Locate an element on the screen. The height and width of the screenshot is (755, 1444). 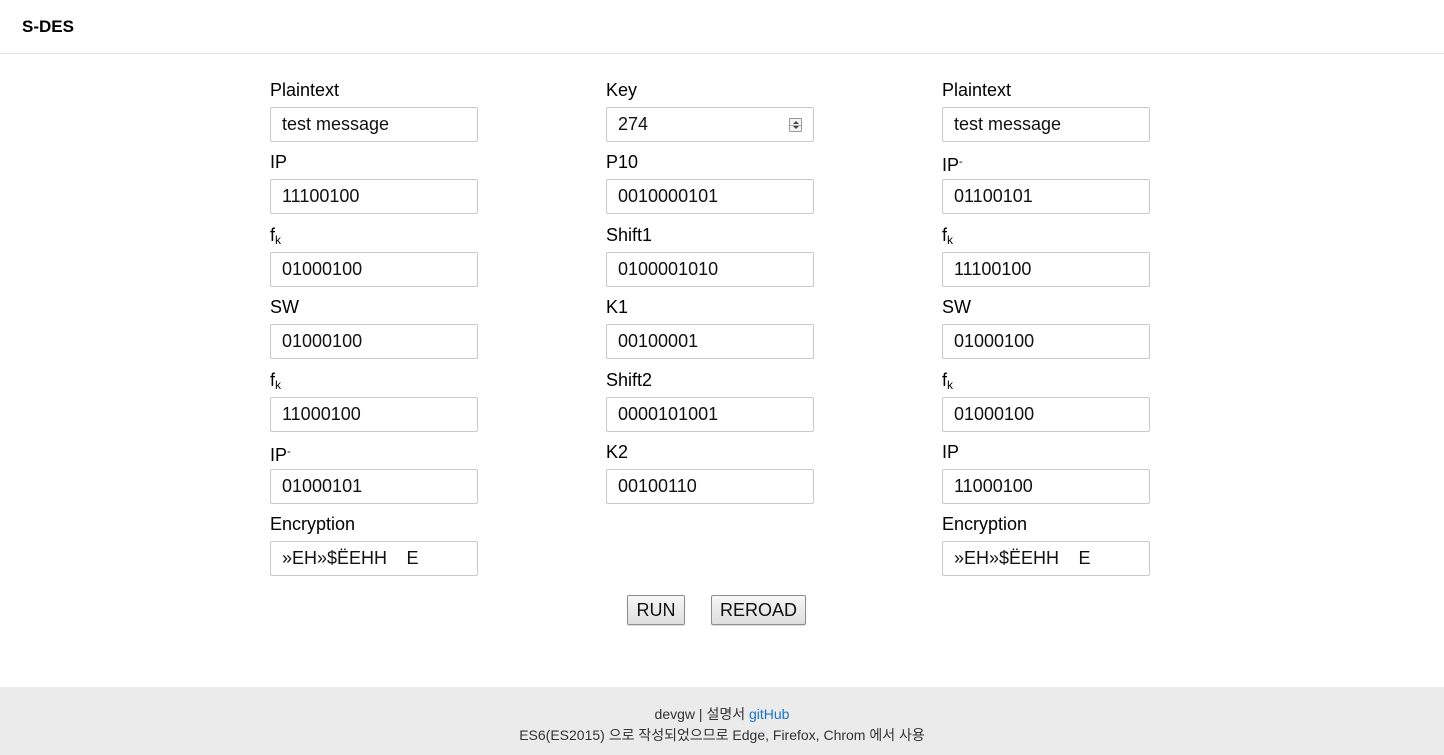
dec-result-label: Encryption is located at coordinates (985, 524).